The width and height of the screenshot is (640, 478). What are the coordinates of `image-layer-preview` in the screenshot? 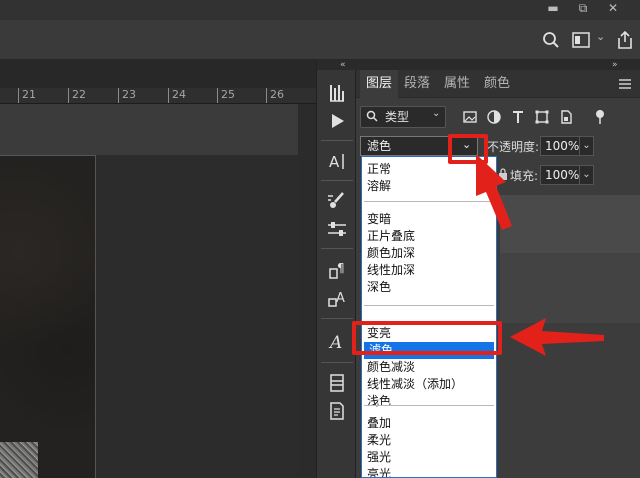 It's located at (48, 316).